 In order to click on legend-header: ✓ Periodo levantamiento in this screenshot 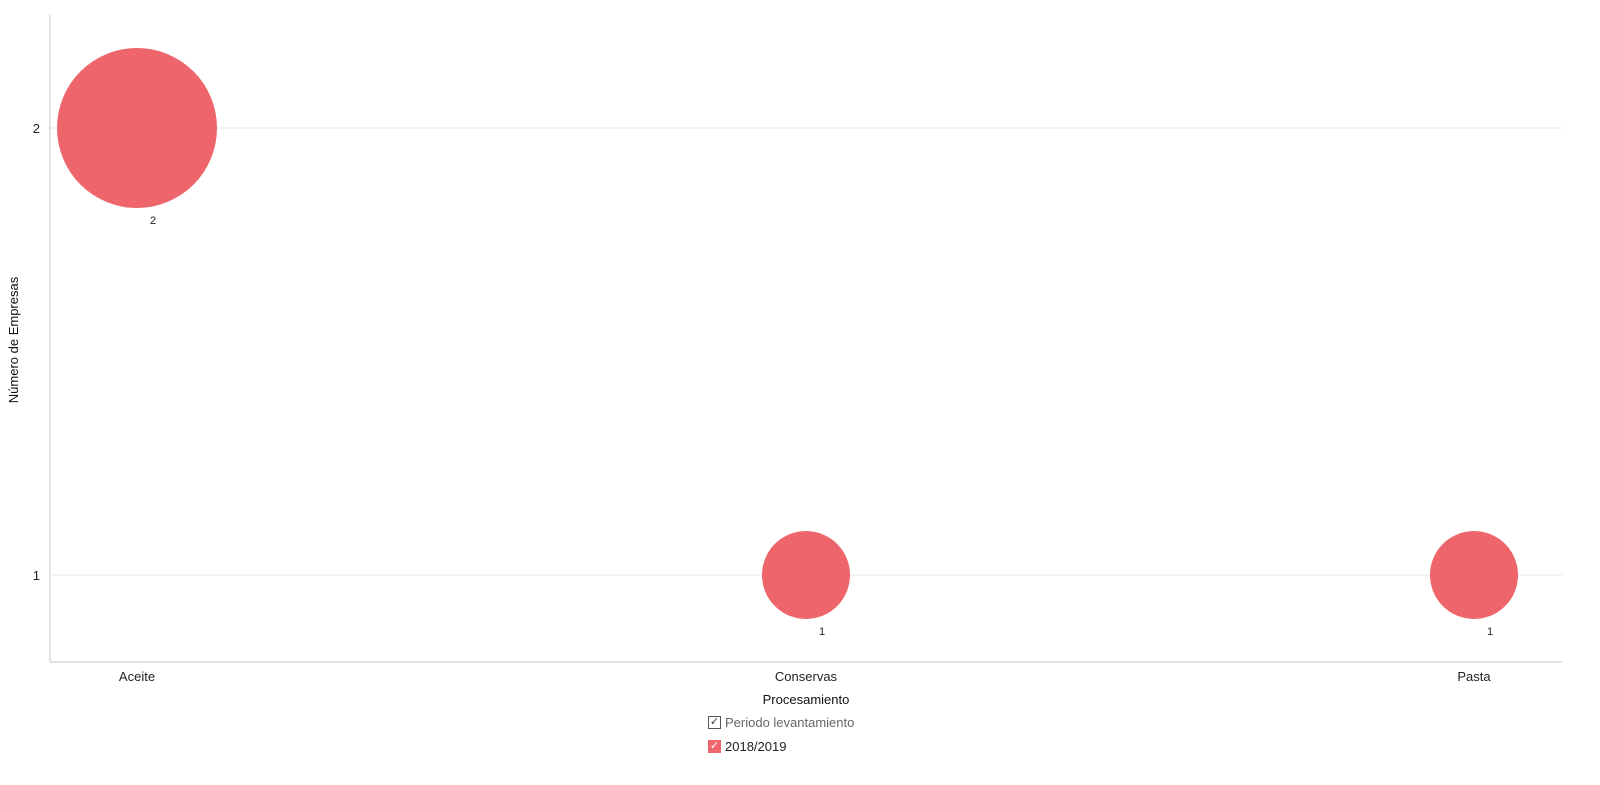, I will do `click(781, 722)`.